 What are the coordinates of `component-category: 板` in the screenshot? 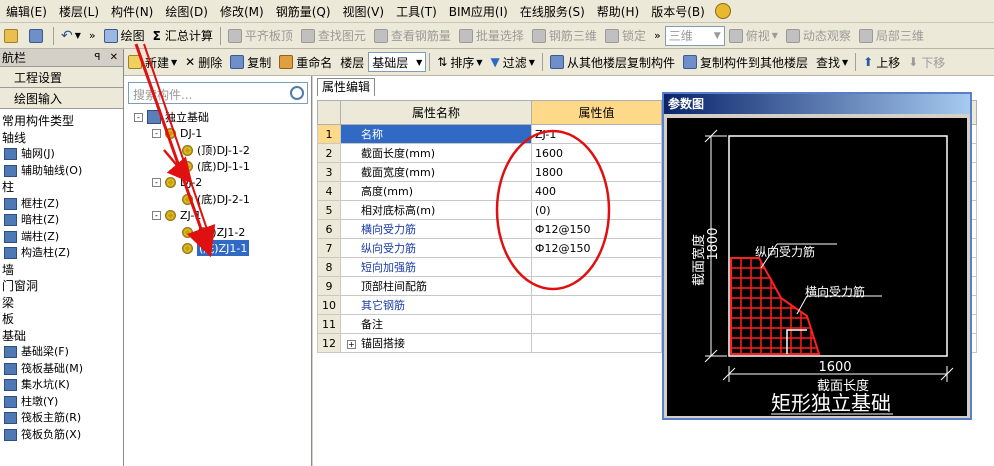 It's located at (61, 319).